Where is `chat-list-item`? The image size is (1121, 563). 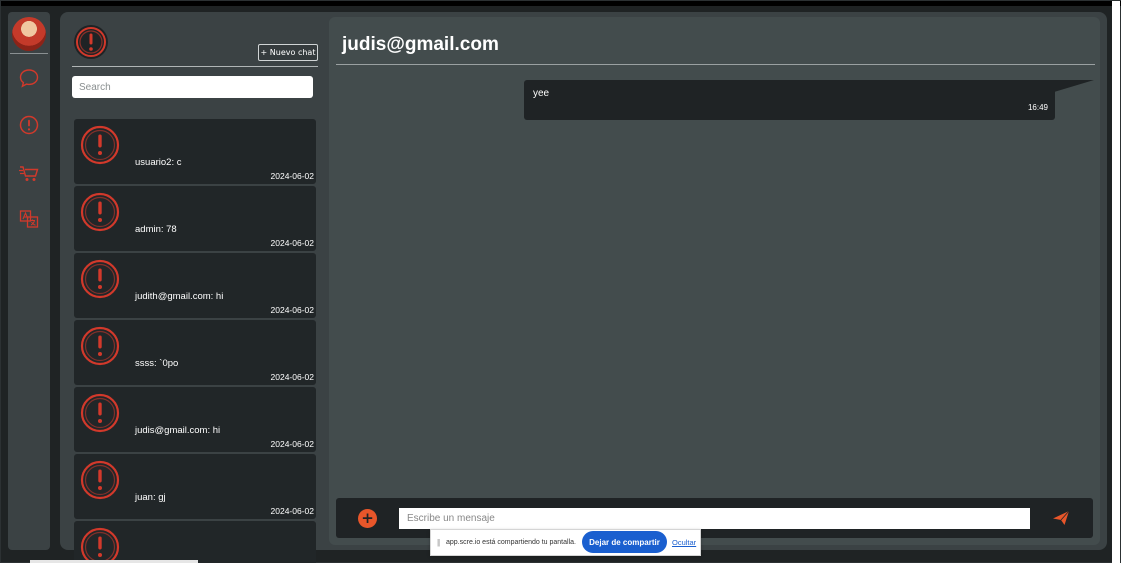 chat-list-item is located at coordinates (195, 542).